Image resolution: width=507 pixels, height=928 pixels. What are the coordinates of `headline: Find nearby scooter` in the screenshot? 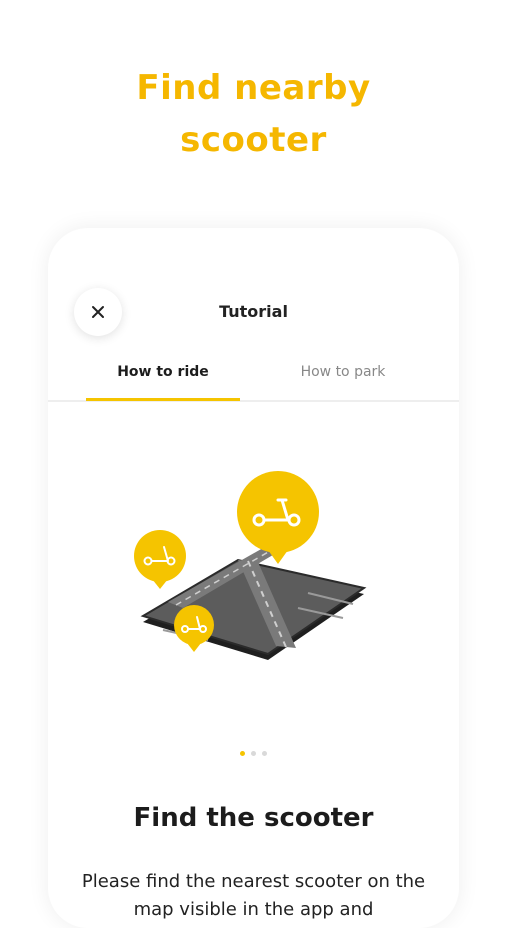 It's located at (253, 114).